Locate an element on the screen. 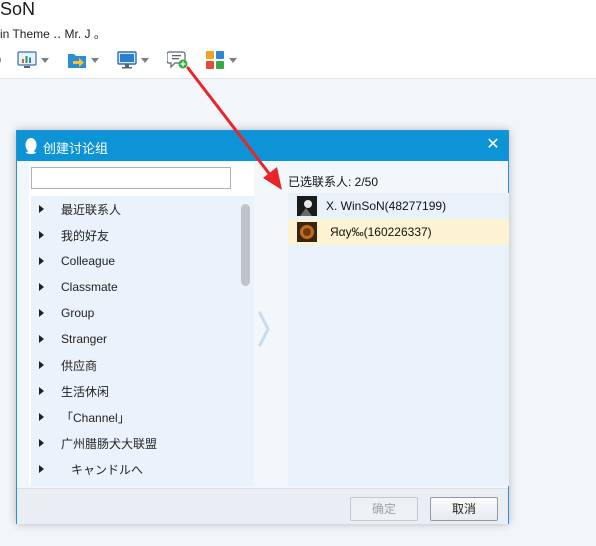  group-label: Group is located at coordinates (78, 313).